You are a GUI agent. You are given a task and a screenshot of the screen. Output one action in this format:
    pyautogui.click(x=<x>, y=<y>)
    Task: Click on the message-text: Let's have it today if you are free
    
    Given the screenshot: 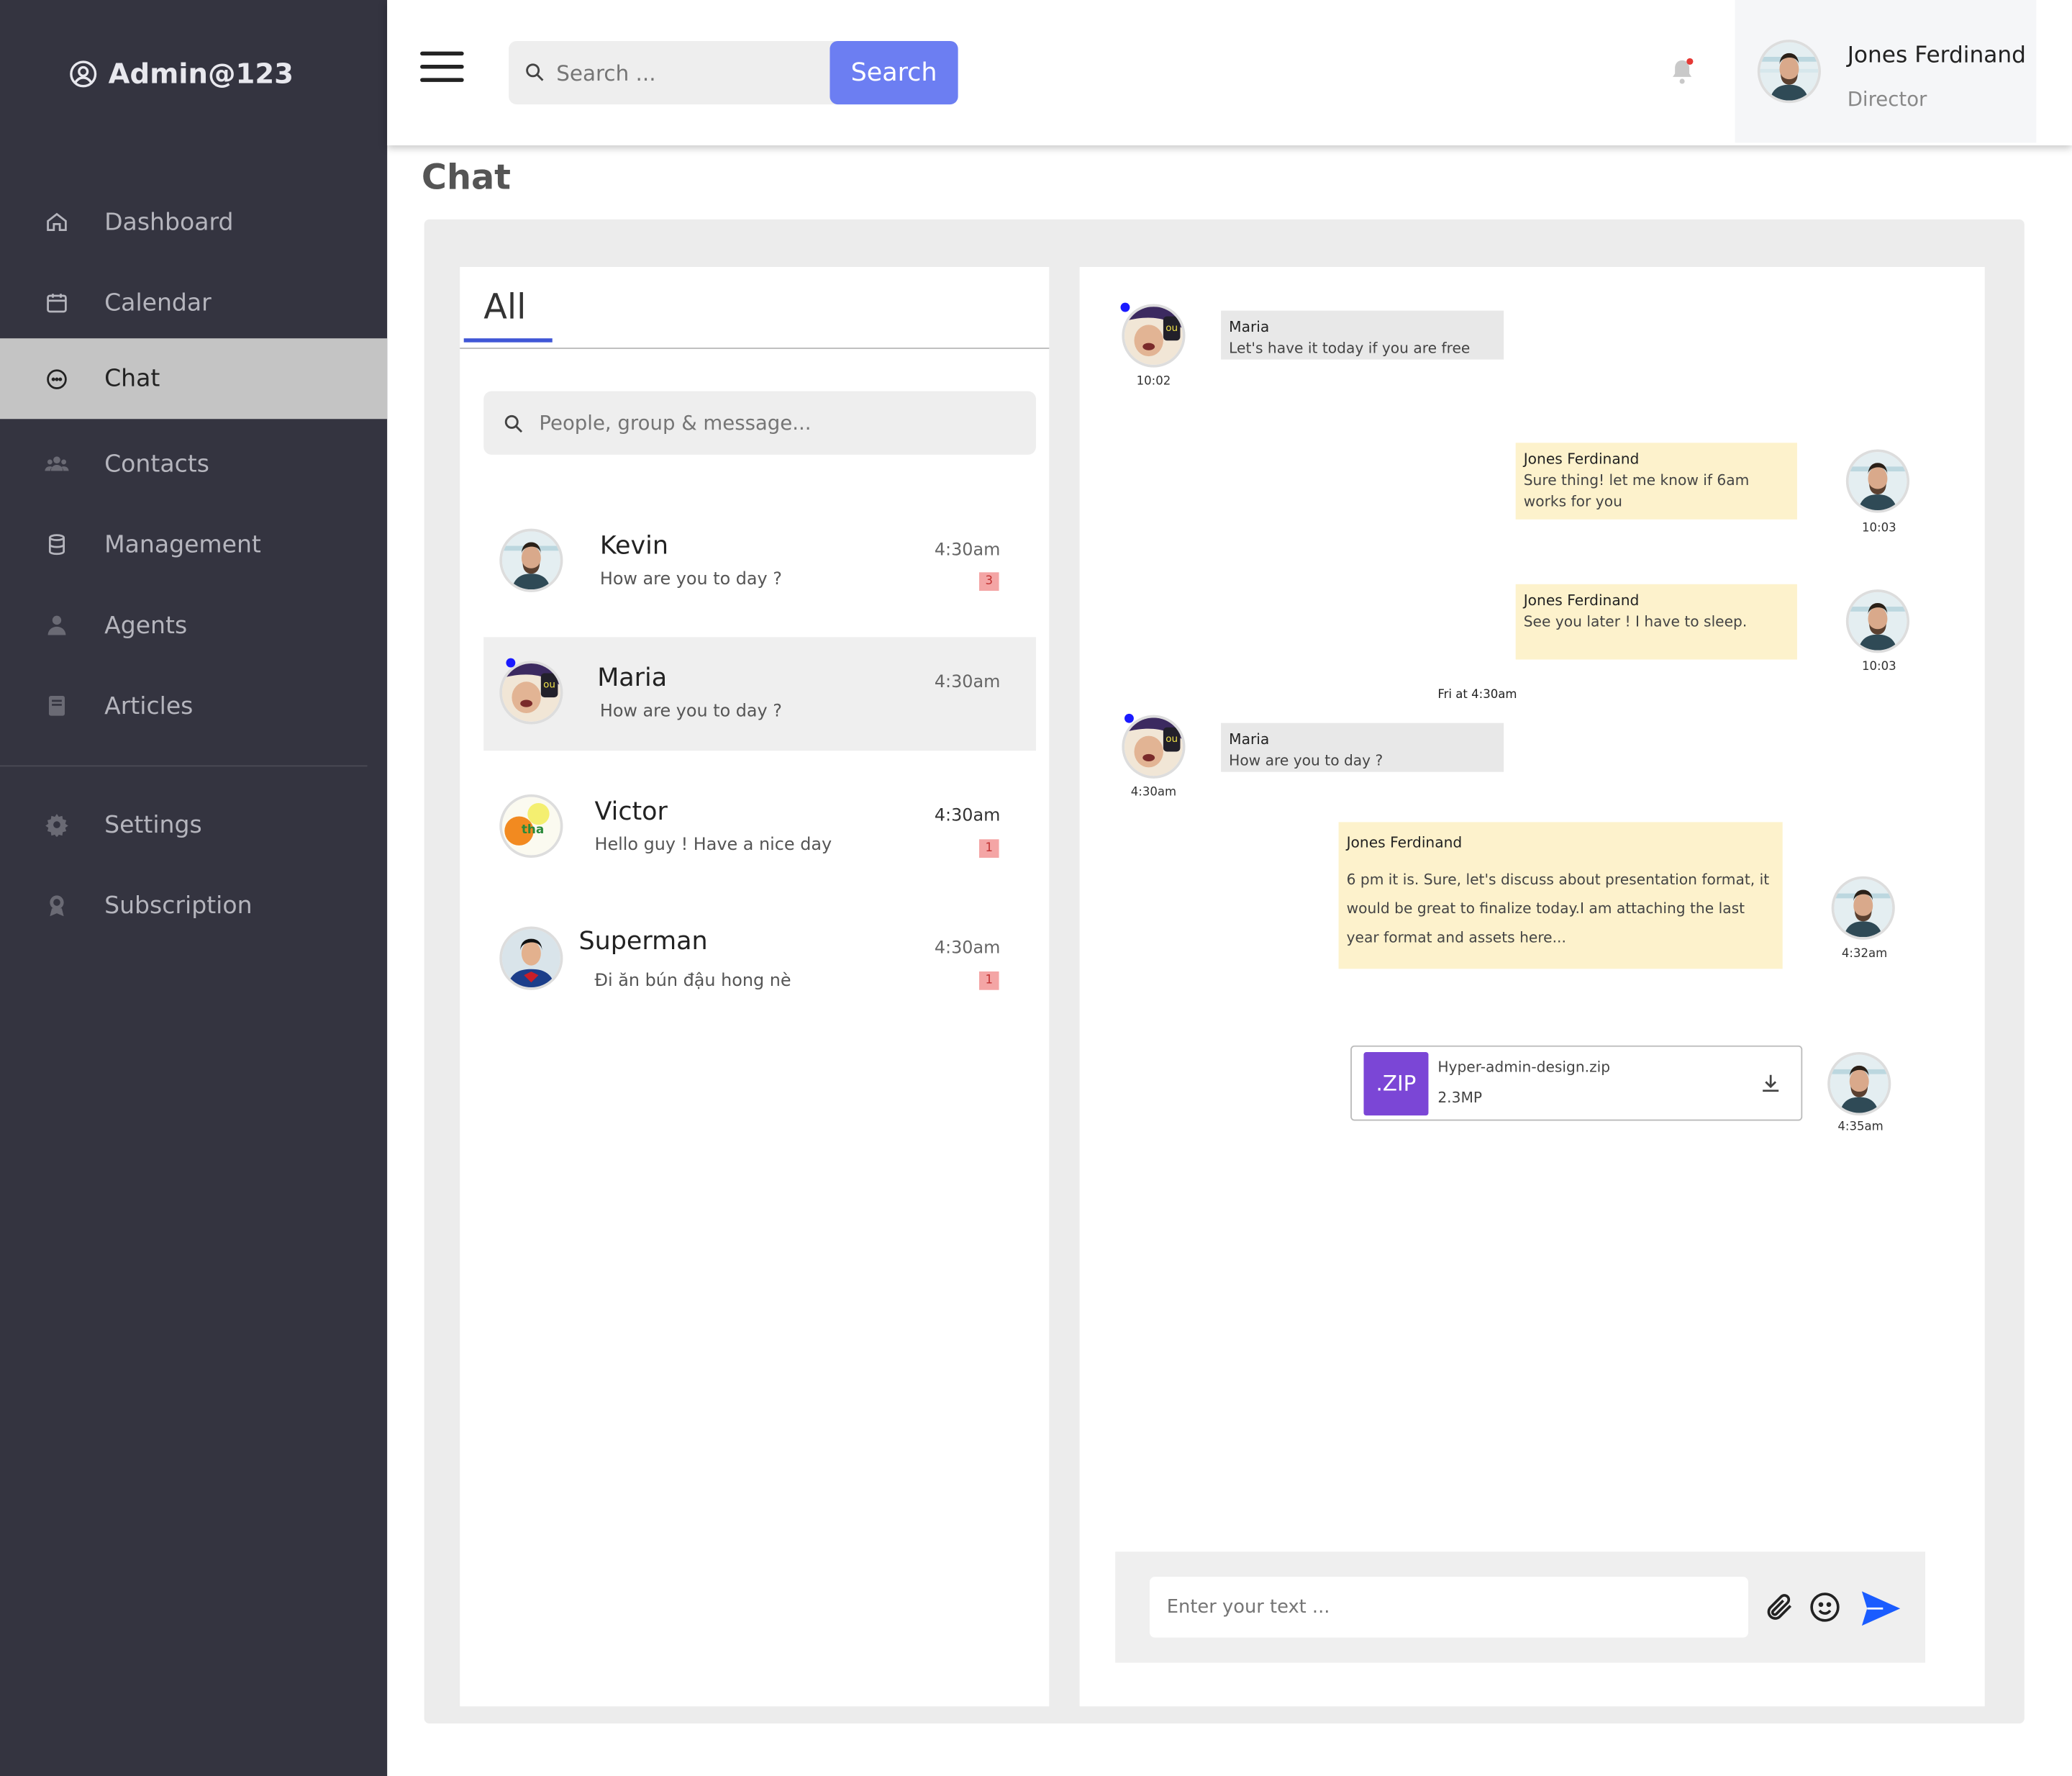 What is the action you would take?
    pyautogui.click(x=1350, y=348)
    